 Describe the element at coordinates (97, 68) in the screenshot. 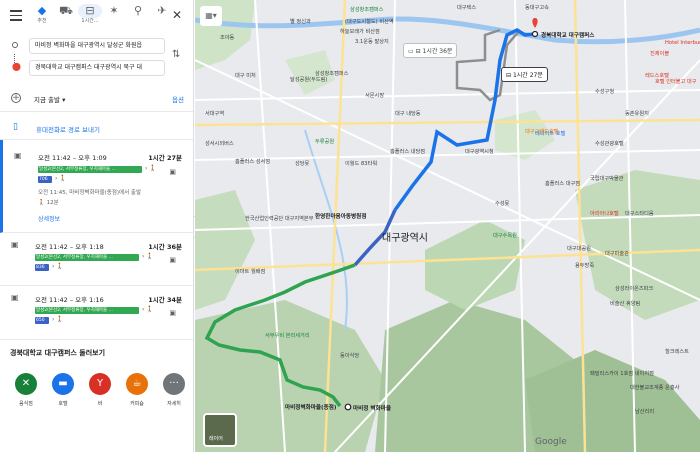

I see `destination-input: 경북대학교 대구캠퍼스 대구광역시 북구 대` at that location.